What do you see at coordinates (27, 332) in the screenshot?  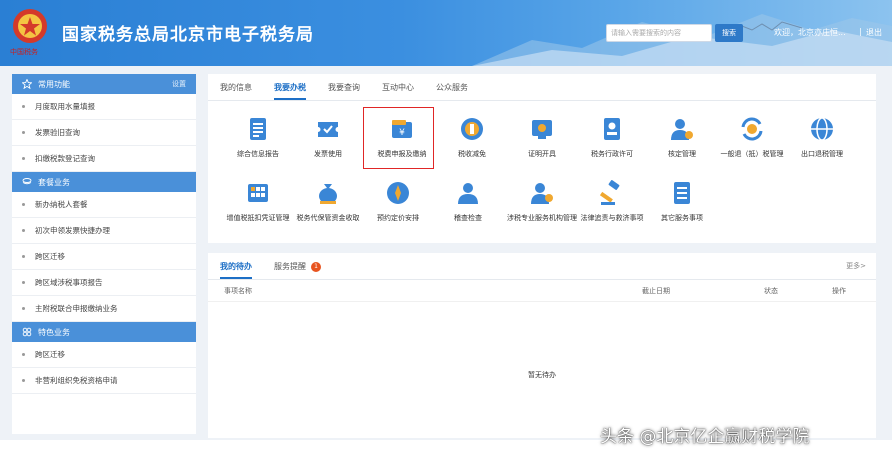 I see `grid-icon` at bounding box center [27, 332].